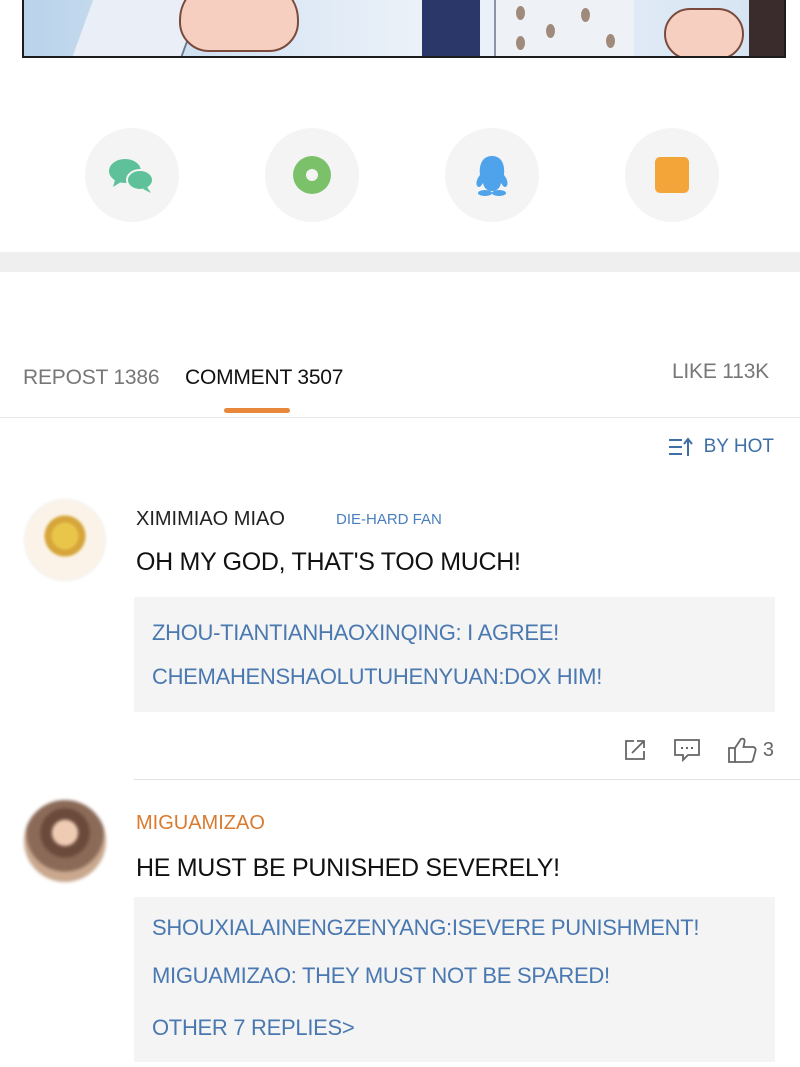 This screenshot has height=1067, width=800. Describe the element at coordinates (742, 750) in the screenshot. I see `thumbs-up-icon` at that location.